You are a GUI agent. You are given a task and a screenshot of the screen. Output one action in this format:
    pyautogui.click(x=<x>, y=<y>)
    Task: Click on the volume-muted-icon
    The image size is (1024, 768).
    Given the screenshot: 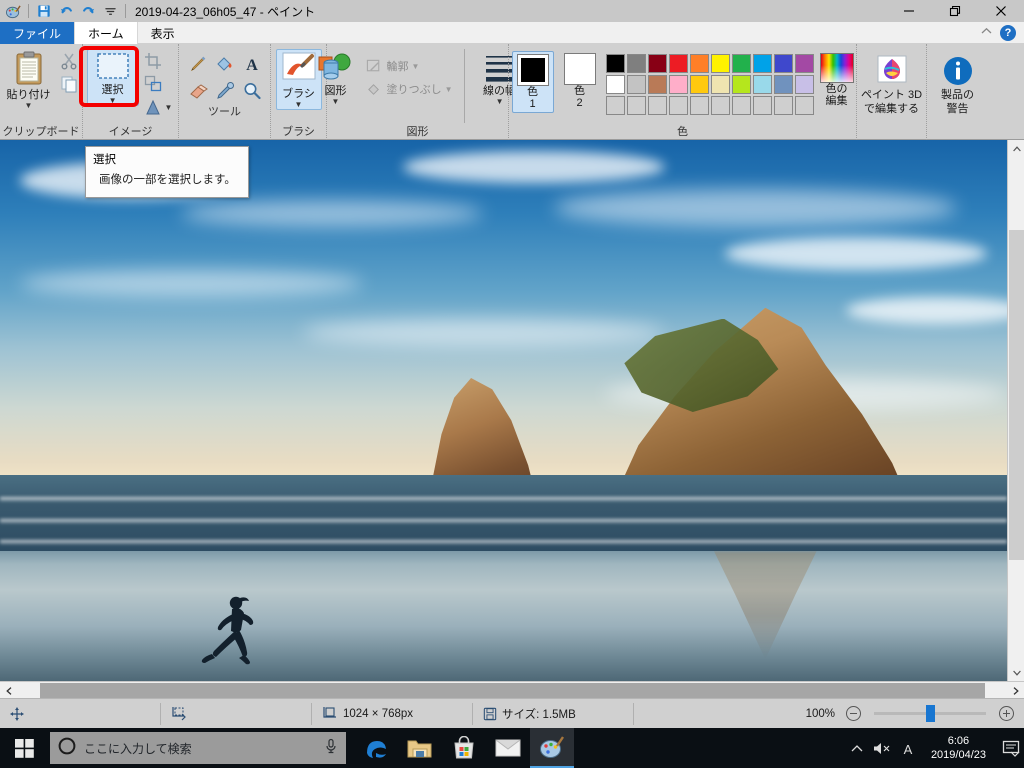 What is the action you would take?
    pyautogui.click(x=882, y=748)
    